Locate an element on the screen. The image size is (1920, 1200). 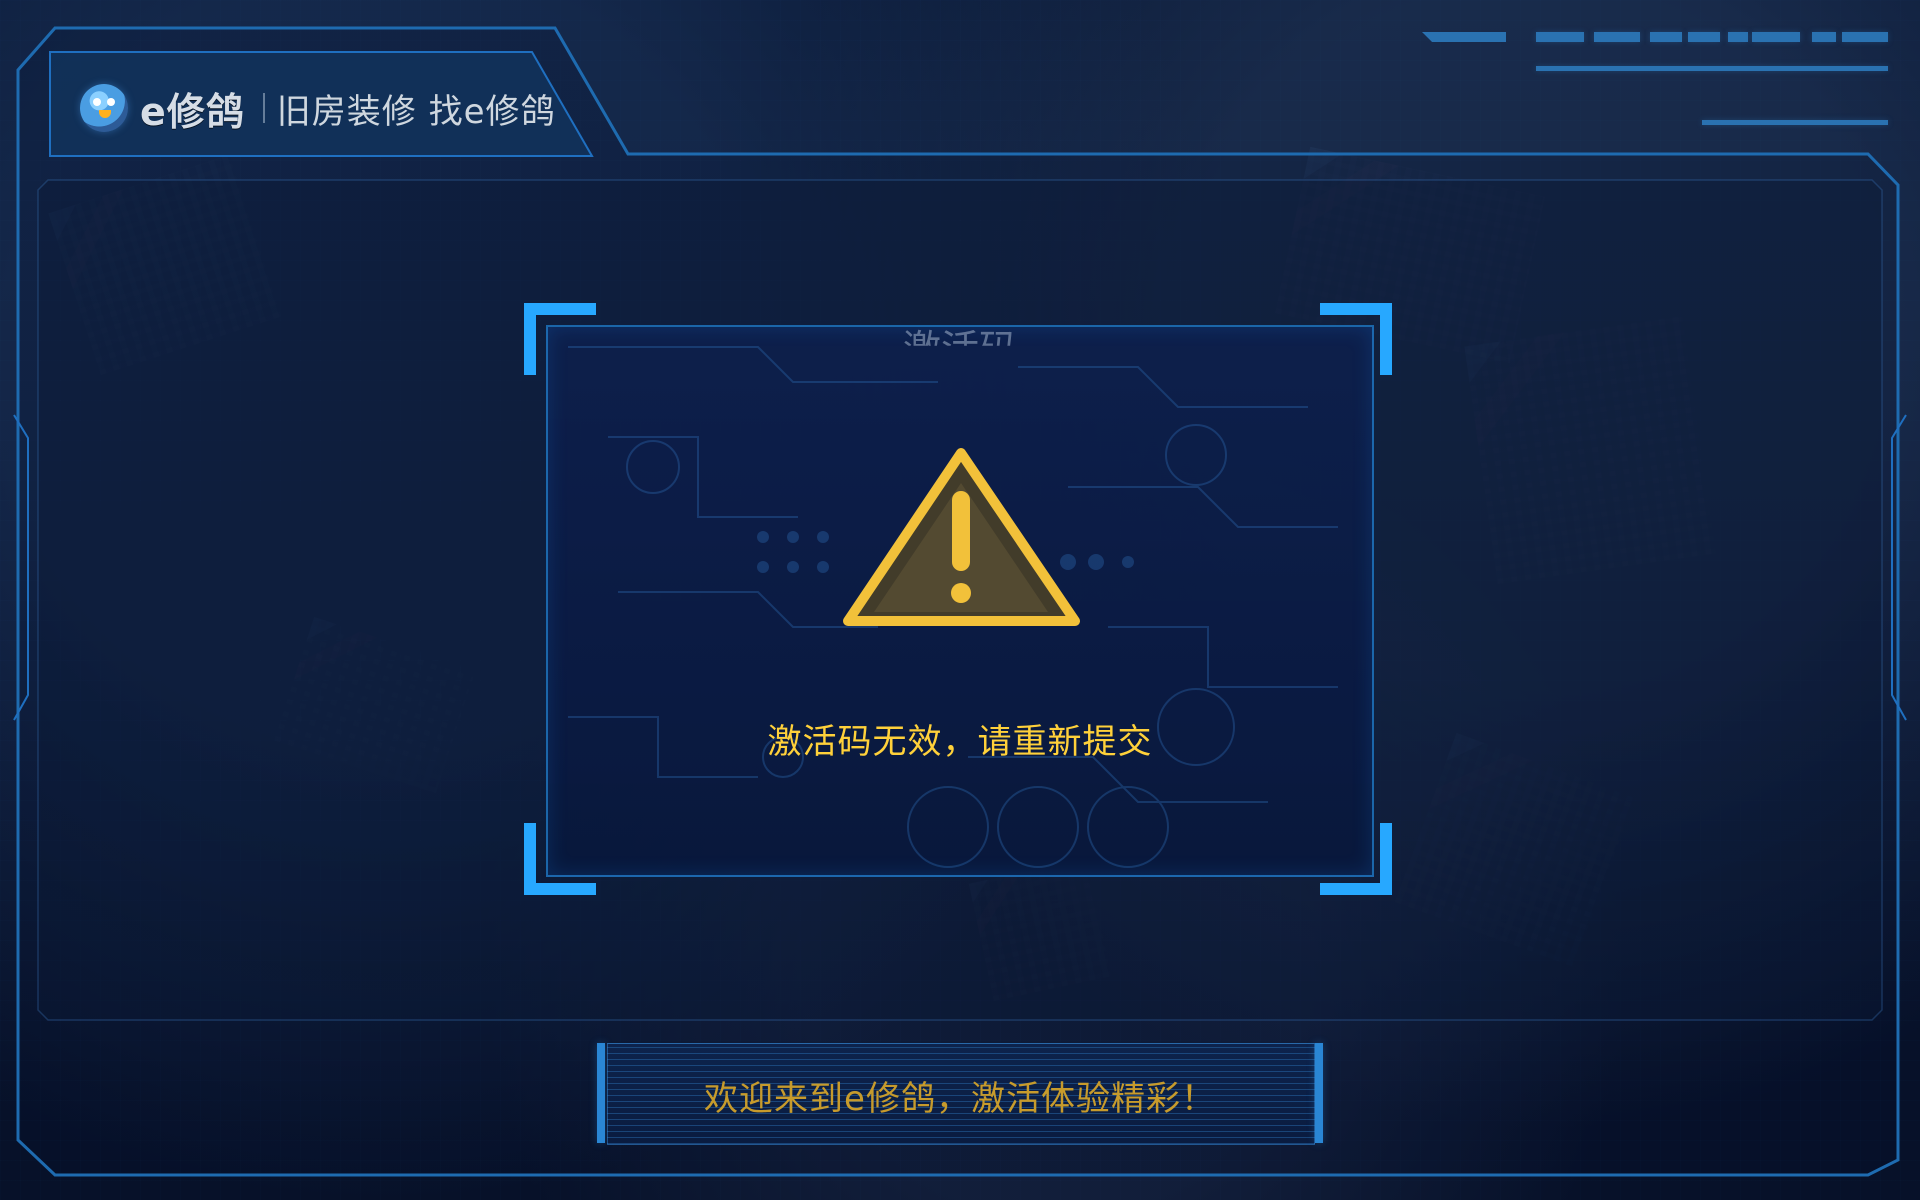
background-city-art is located at coordinates (1590, 450).